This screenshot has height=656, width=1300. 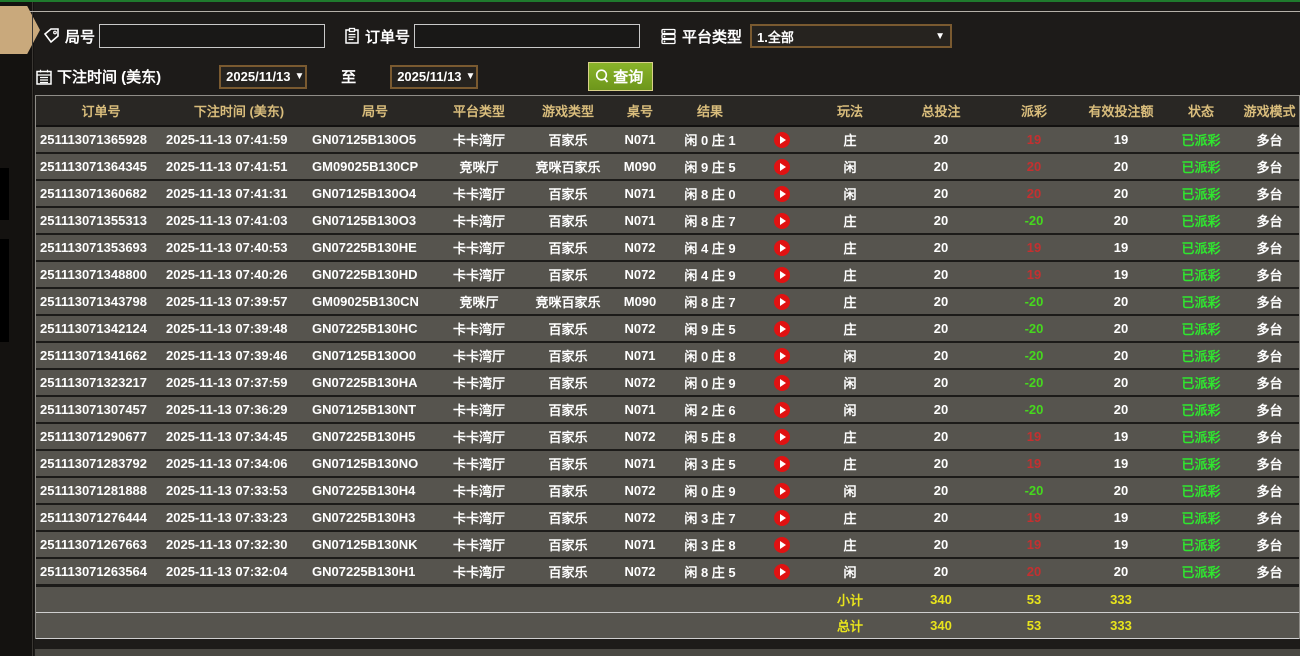 I want to click on cell-order-no: 251113071276444, so click(x=94, y=517).